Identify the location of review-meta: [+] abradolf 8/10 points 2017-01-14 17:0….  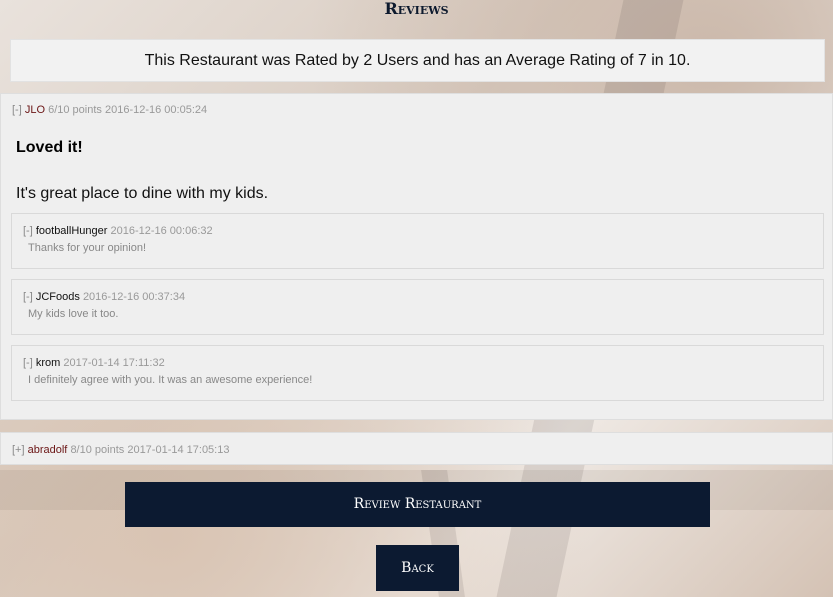
(120, 450).